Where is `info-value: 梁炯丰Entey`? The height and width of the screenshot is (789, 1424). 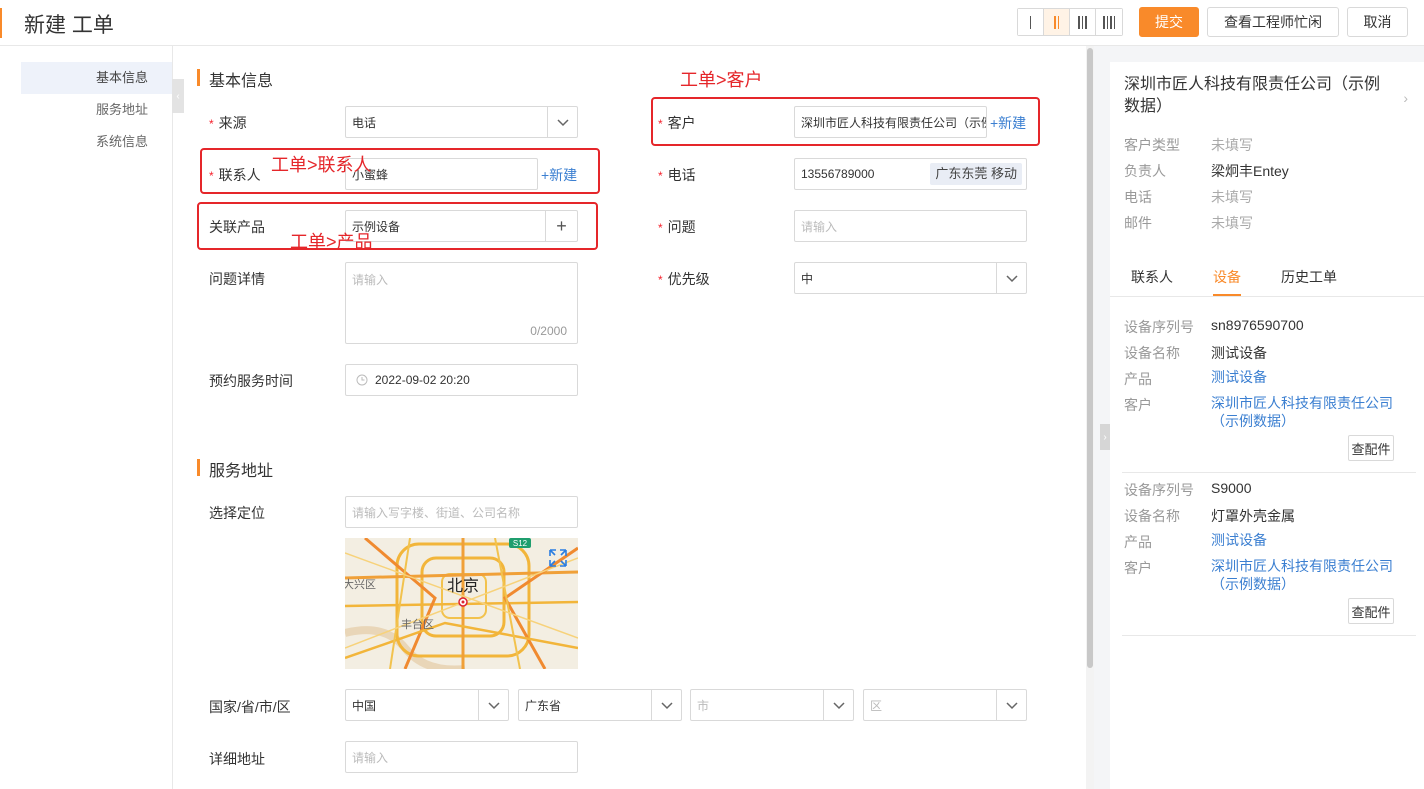 info-value: 梁炯丰Entey is located at coordinates (1250, 171).